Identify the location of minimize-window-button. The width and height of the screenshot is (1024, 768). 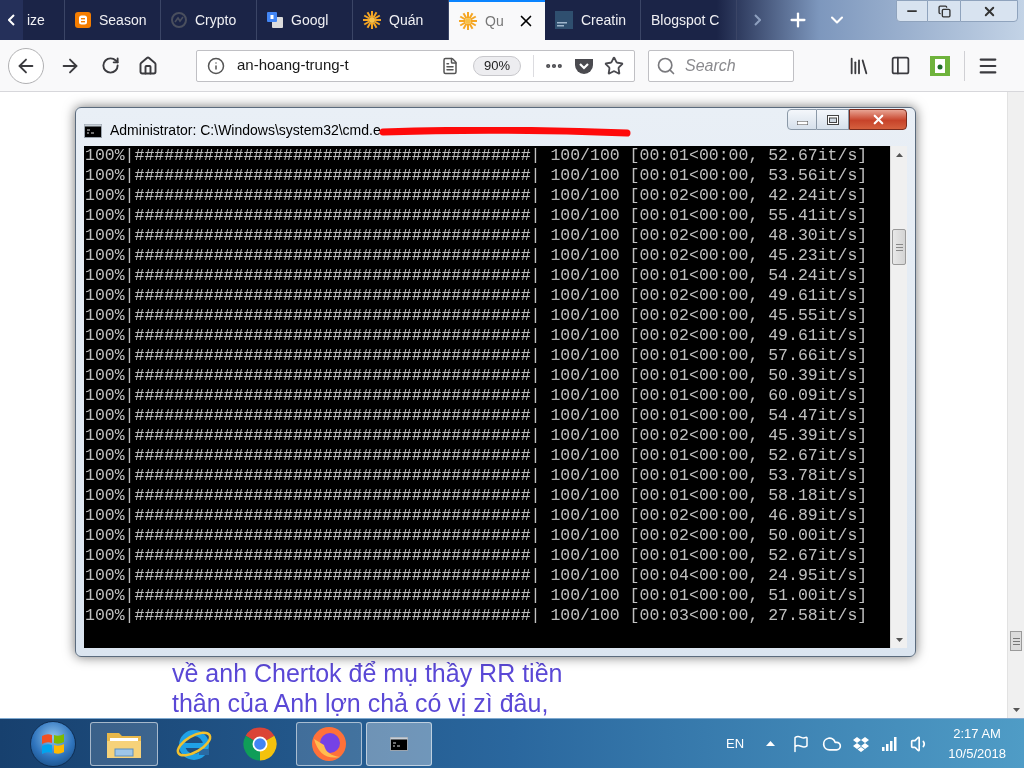
(912, 11).